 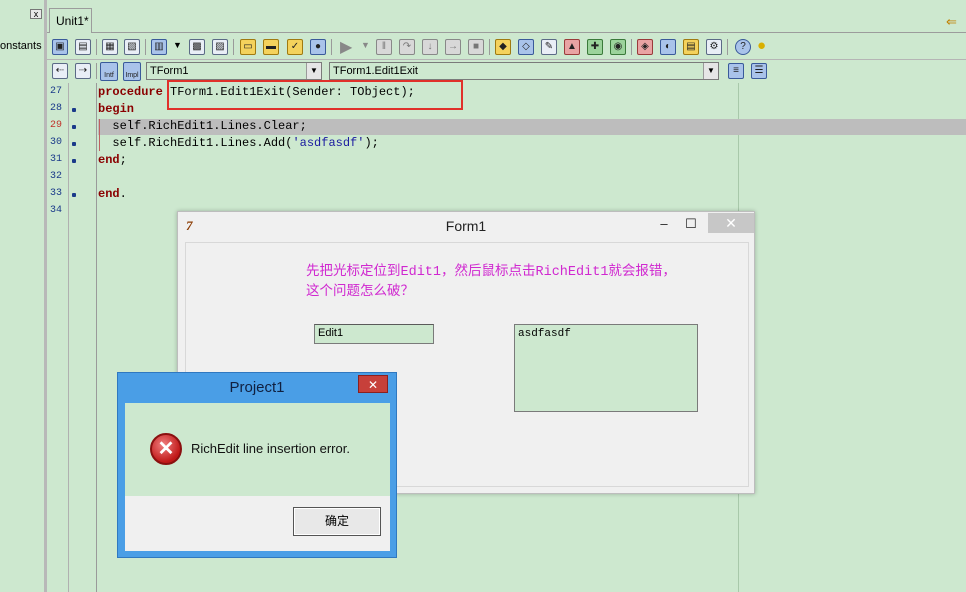 What do you see at coordinates (56, 108) in the screenshot?
I see `line-number: 28` at bounding box center [56, 108].